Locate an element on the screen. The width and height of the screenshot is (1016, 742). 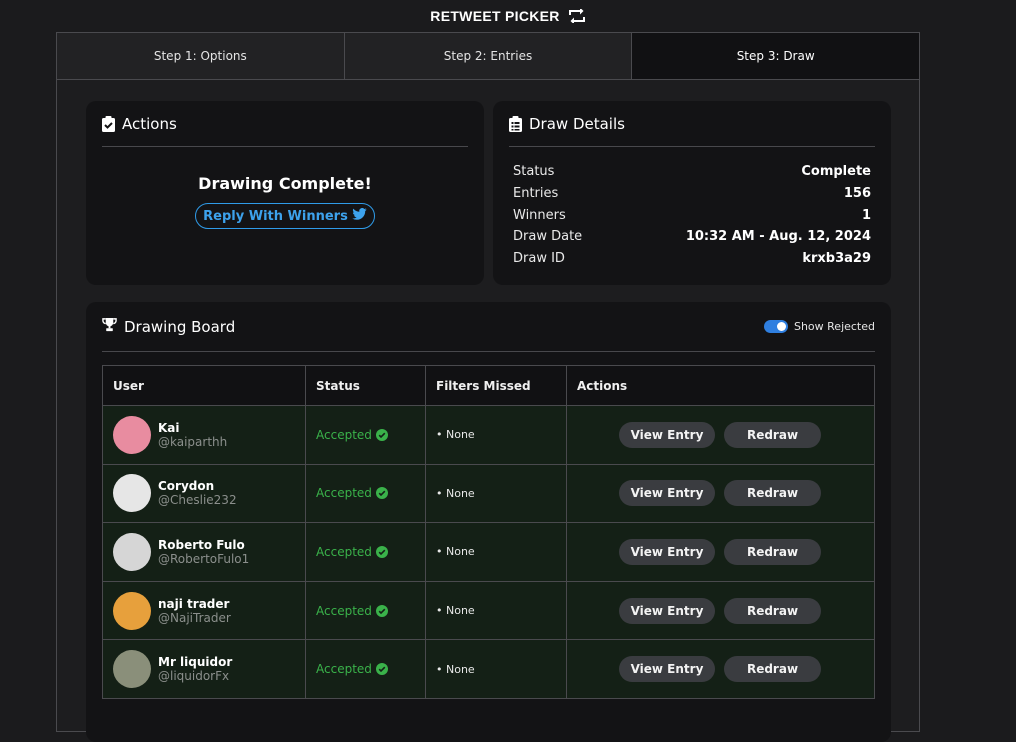
drawing-board-header: Drawing Board Show Rejected is located at coordinates (488, 327).